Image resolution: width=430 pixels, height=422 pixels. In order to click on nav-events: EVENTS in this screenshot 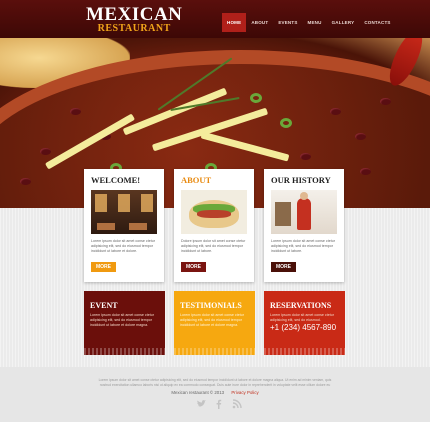, I will do `click(287, 22)`.